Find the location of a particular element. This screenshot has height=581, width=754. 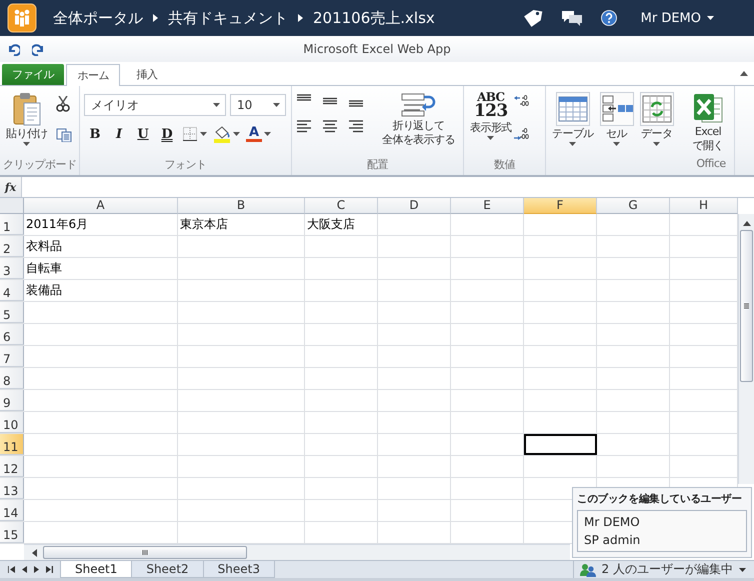

italic-button: I is located at coordinates (119, 134).